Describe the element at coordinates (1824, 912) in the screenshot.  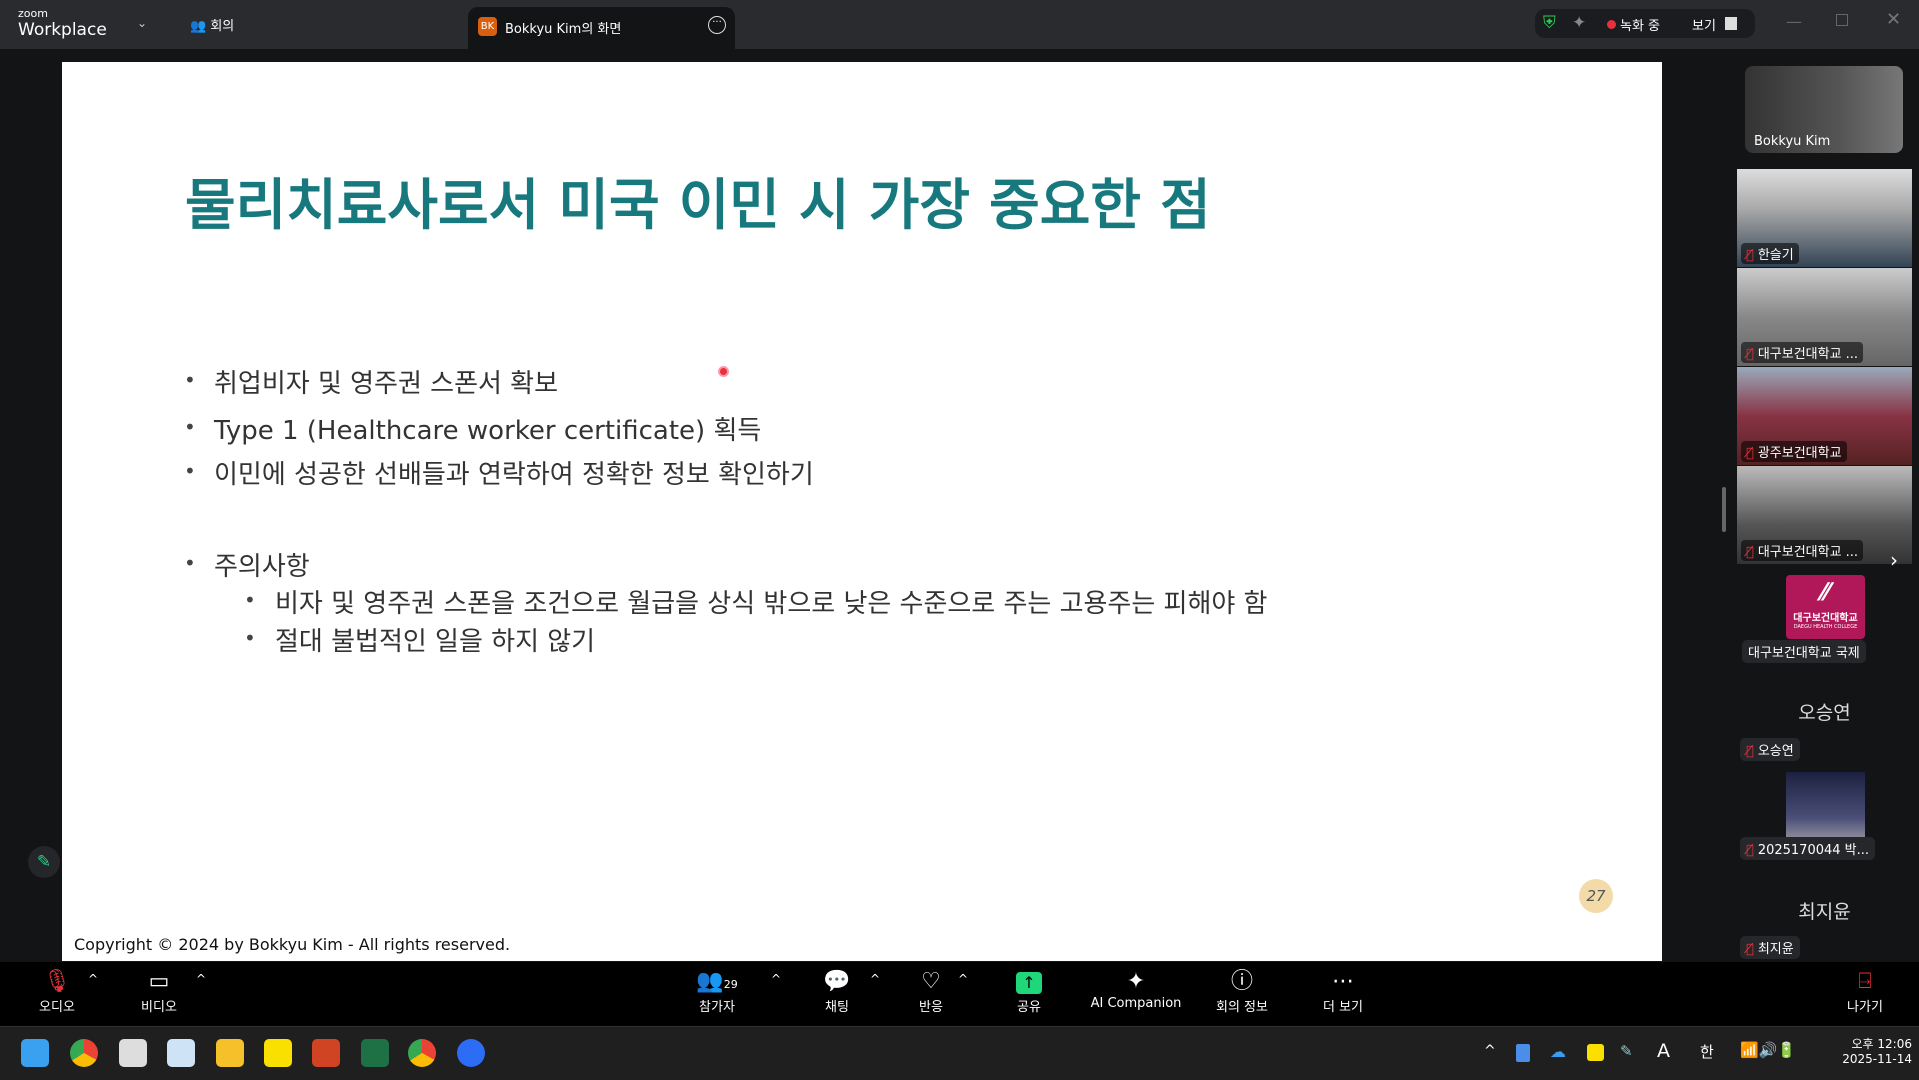
I see `participant-avatar-name: 최지윤` at that location.